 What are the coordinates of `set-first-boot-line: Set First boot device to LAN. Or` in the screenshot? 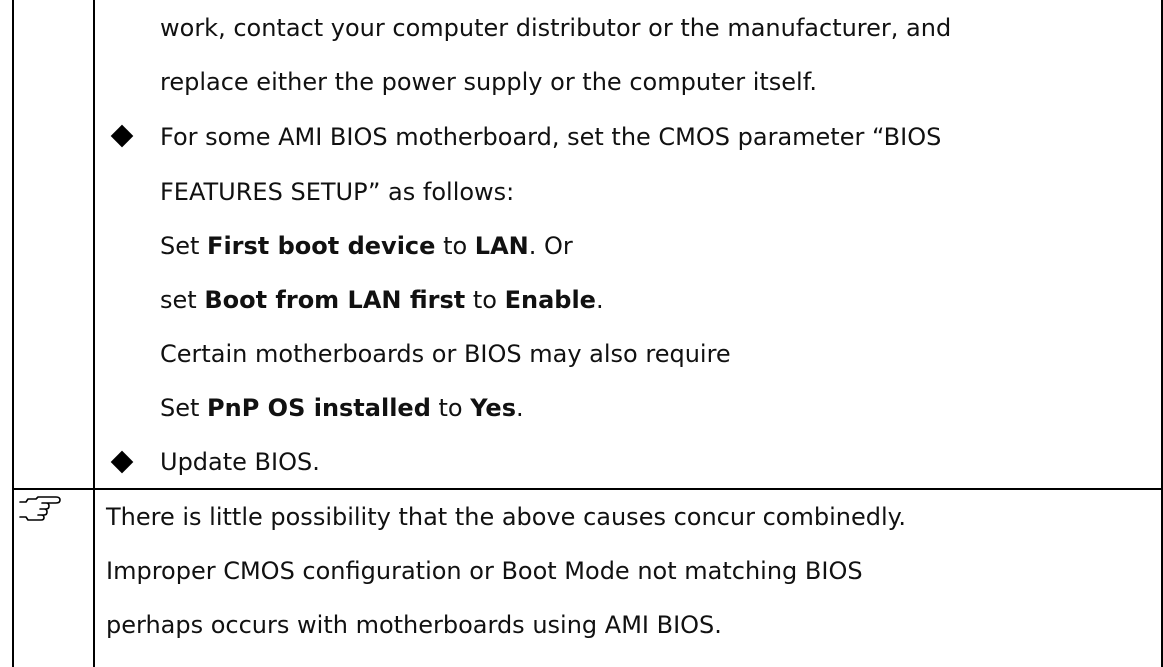 It's located at (366, 246).